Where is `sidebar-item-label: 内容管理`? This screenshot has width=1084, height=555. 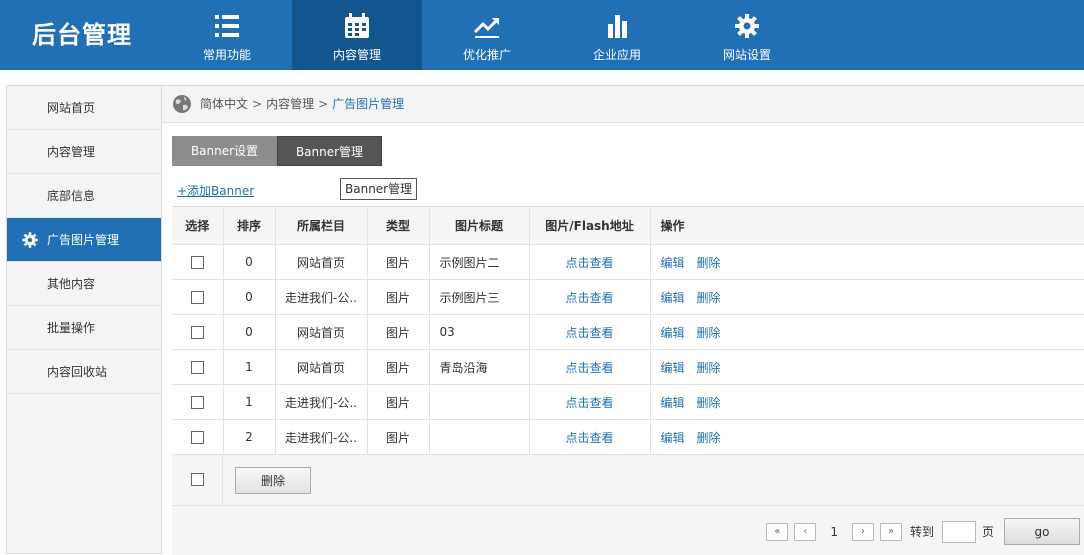
sidebar-item-label: 内容管理 is located at coordinates (71, 152).